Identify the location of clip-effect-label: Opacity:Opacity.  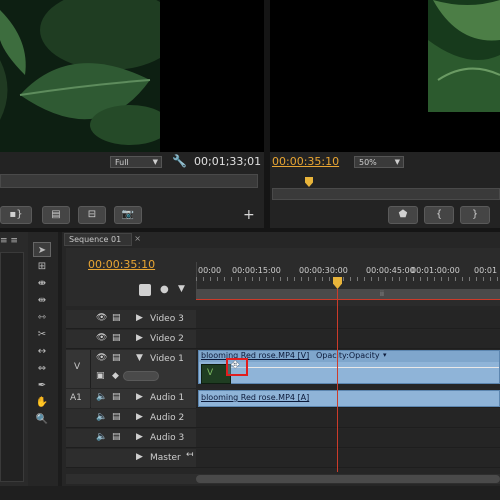
(348, 355).